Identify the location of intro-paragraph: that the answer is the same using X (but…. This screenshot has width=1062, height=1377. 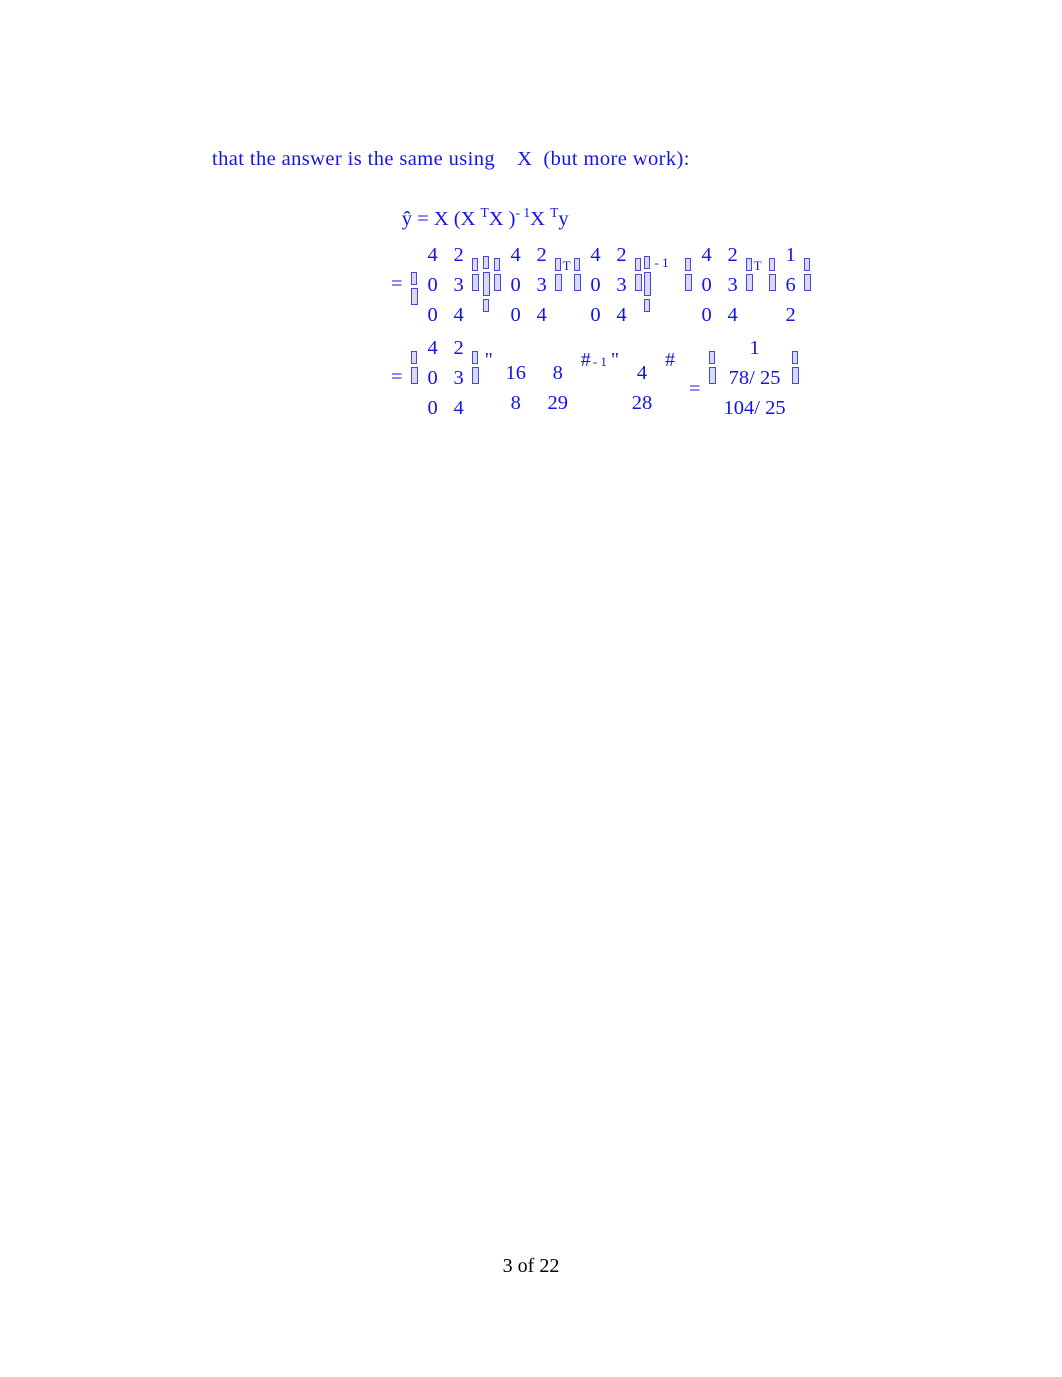
(451, 159).